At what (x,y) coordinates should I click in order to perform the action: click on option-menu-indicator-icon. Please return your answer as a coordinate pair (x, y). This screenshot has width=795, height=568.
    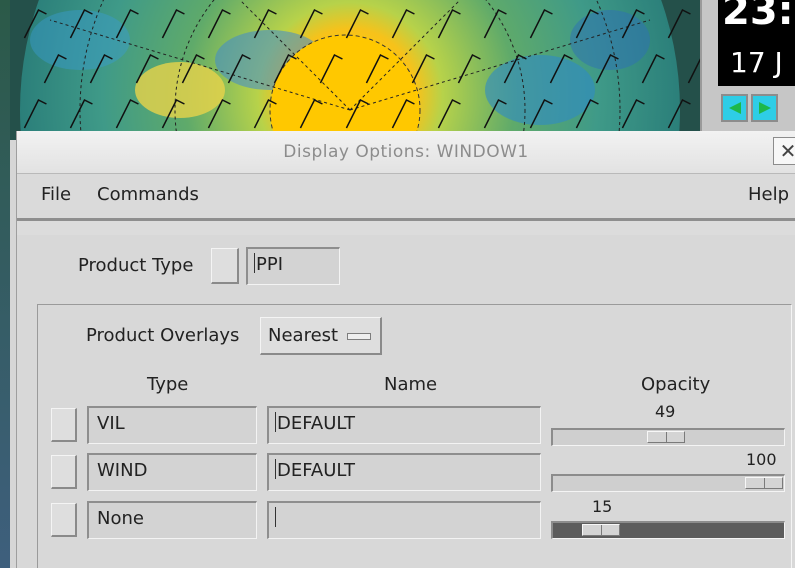
    Looking at the image, I should click on (359, 336).